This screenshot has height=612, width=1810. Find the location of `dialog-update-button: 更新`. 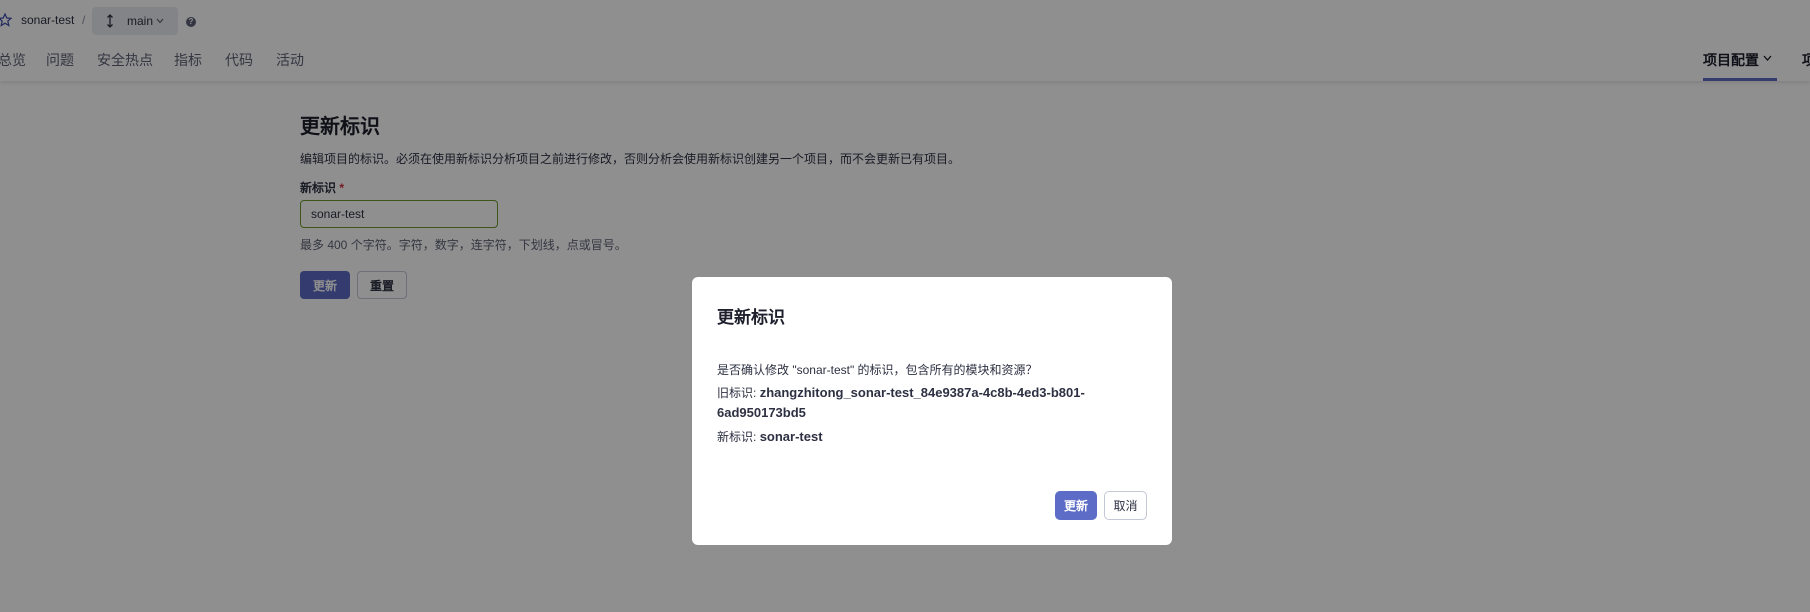

dialog-update-button: 更新 is located at coordinates (1076, 505).